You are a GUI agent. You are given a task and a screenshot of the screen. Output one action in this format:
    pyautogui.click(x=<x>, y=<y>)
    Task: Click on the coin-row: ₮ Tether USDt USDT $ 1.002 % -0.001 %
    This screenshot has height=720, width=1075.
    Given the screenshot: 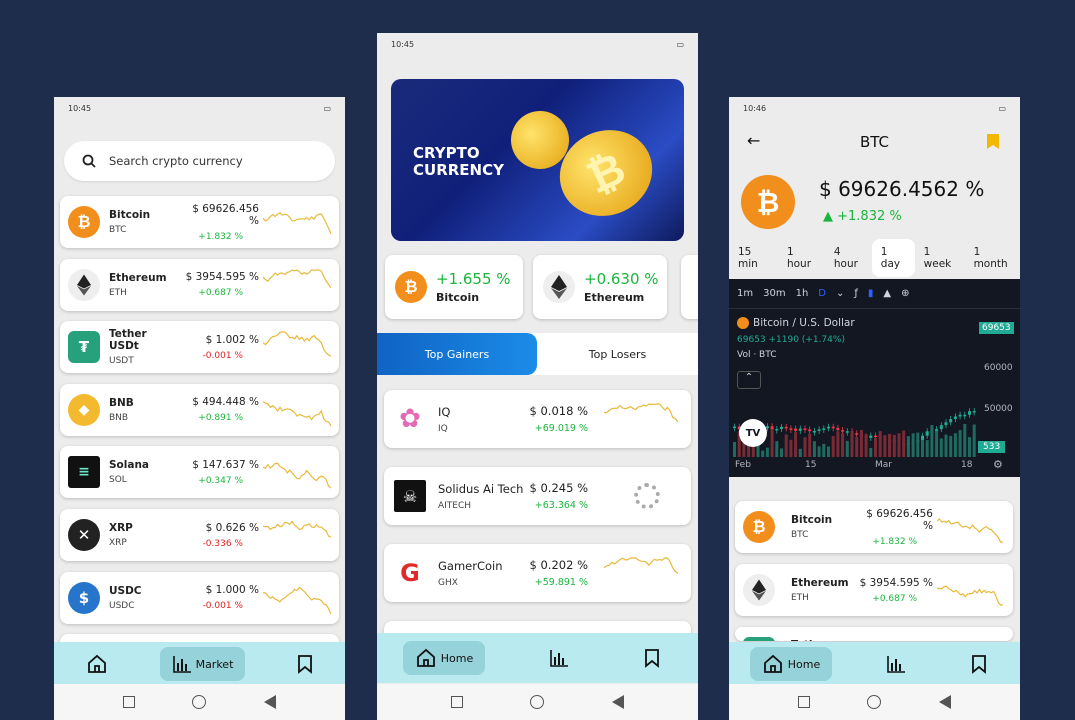 What is the action you would take?
    pyautogui.click(x=199, y=347)
    